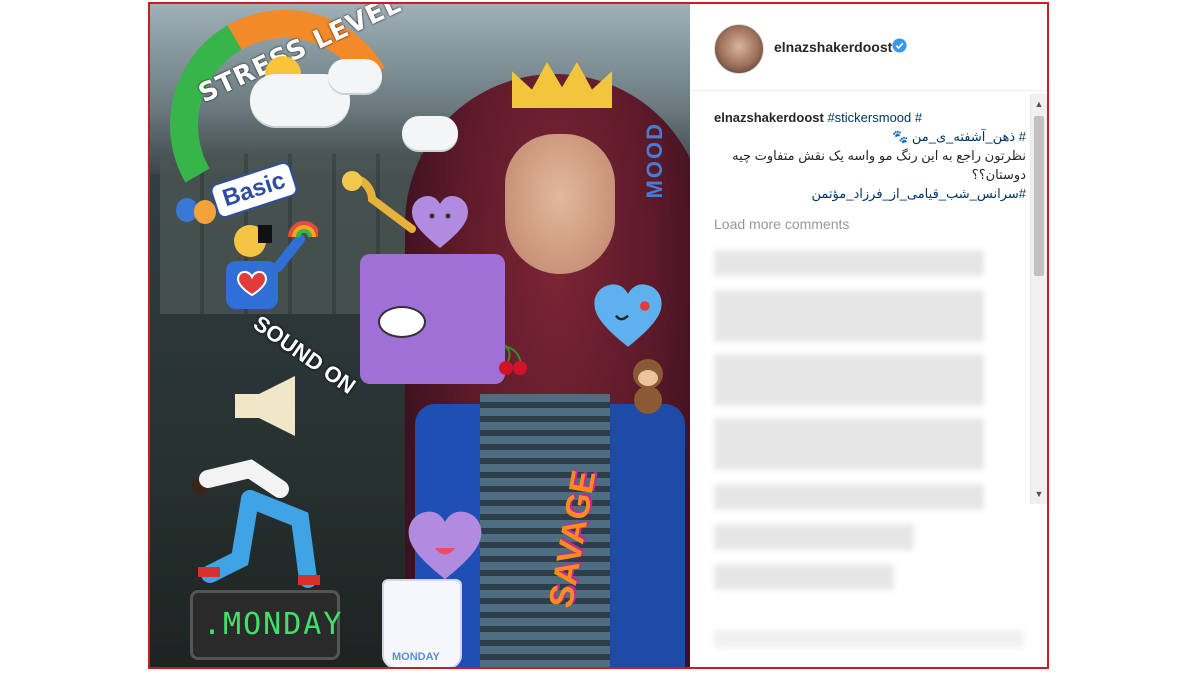 Image resolution: width=1200 pixels, height=674 pixels. What do you see at coordinates (265, 406) in the screenshot?
I see `speaker-icon` at bounding box center [265, 406].